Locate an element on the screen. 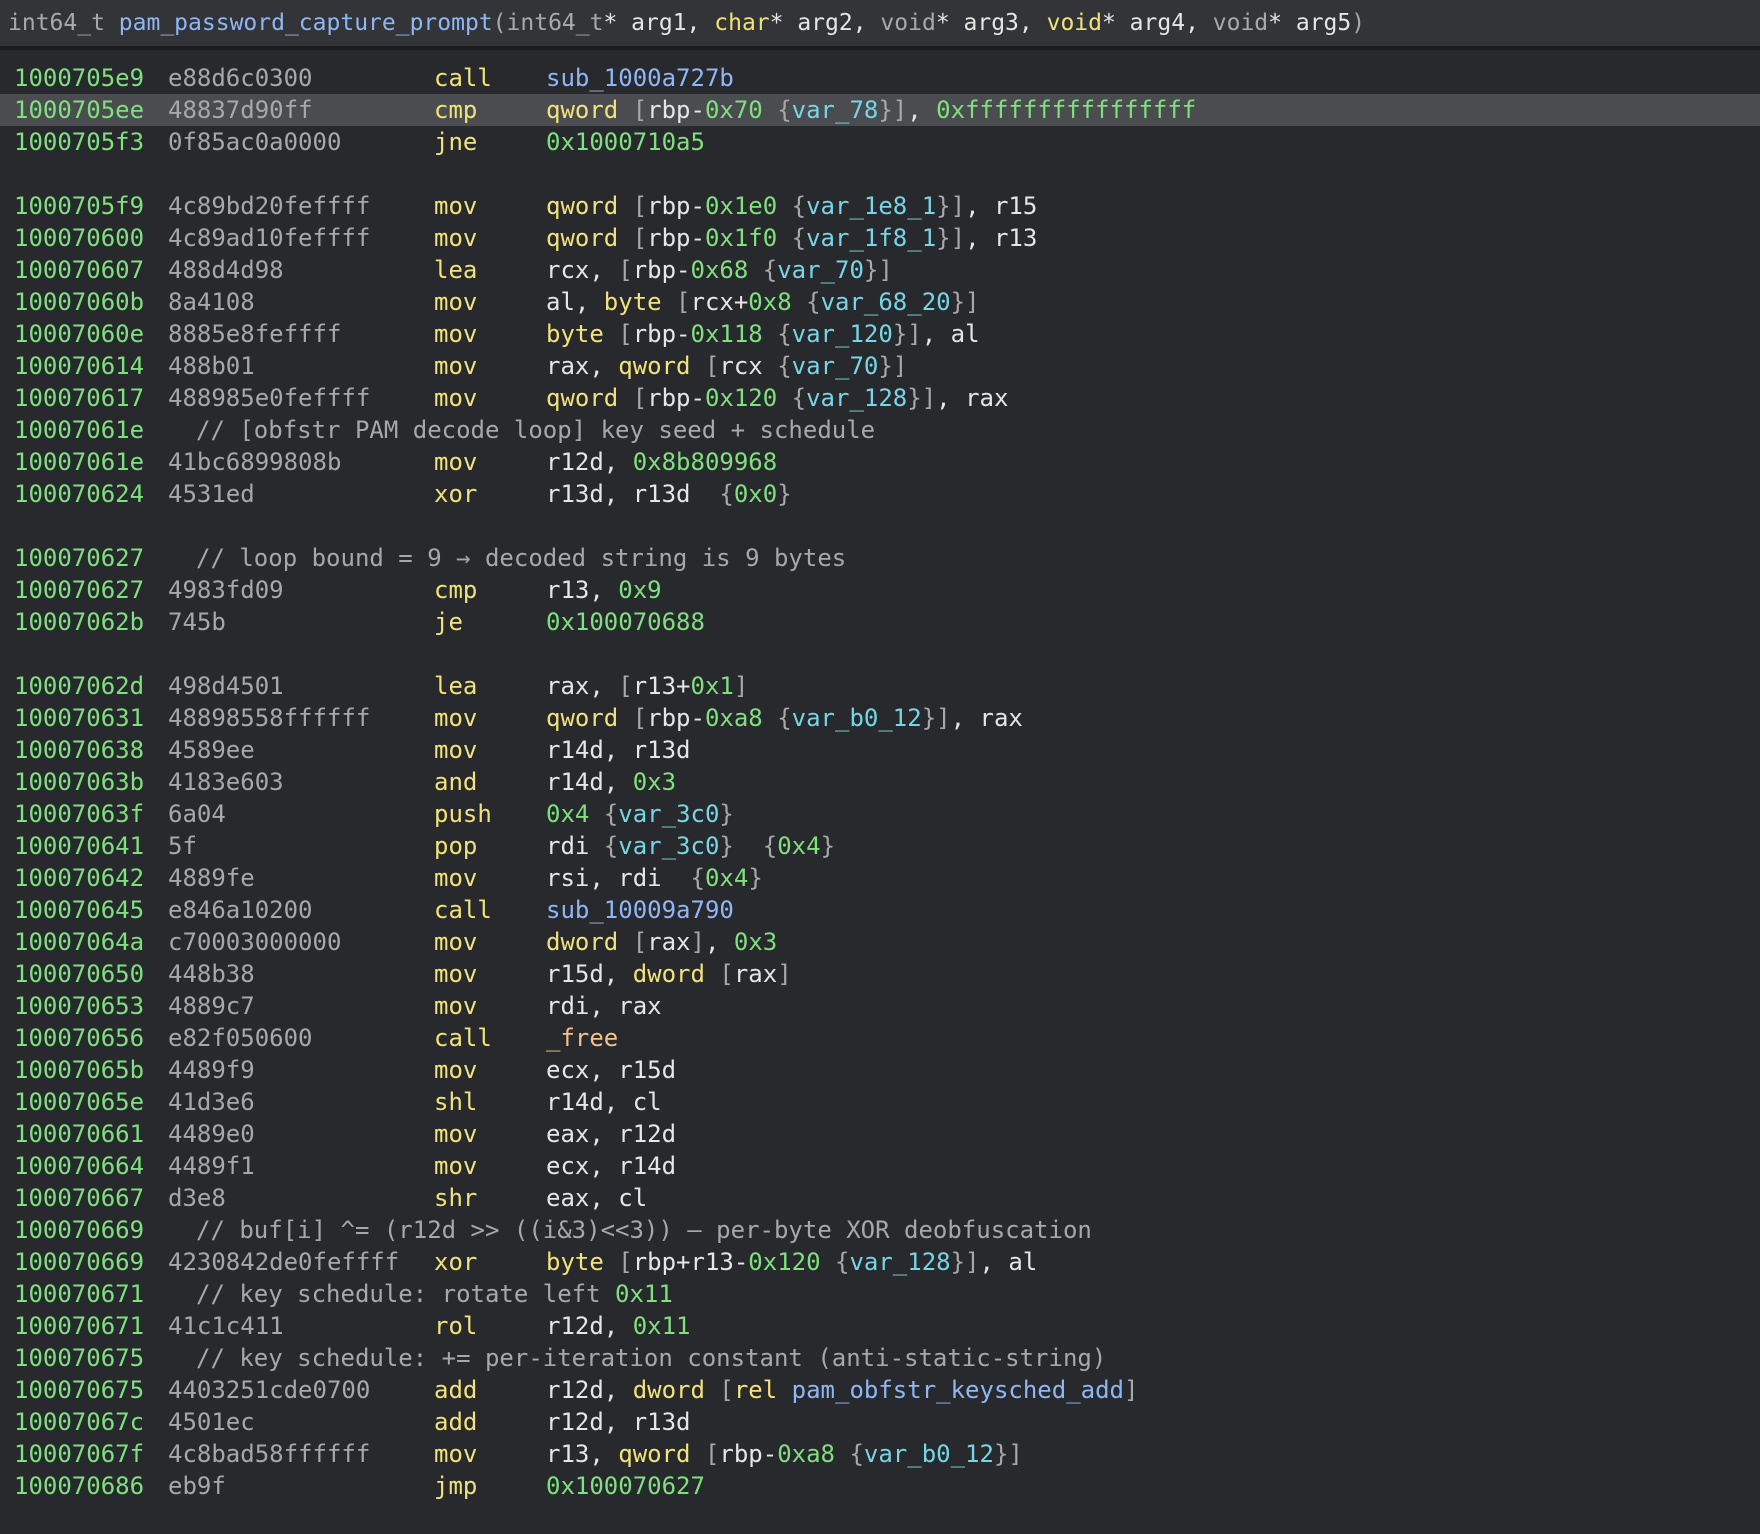  variable-ref: var_1e8_1 is located at coordinates (871, 206).